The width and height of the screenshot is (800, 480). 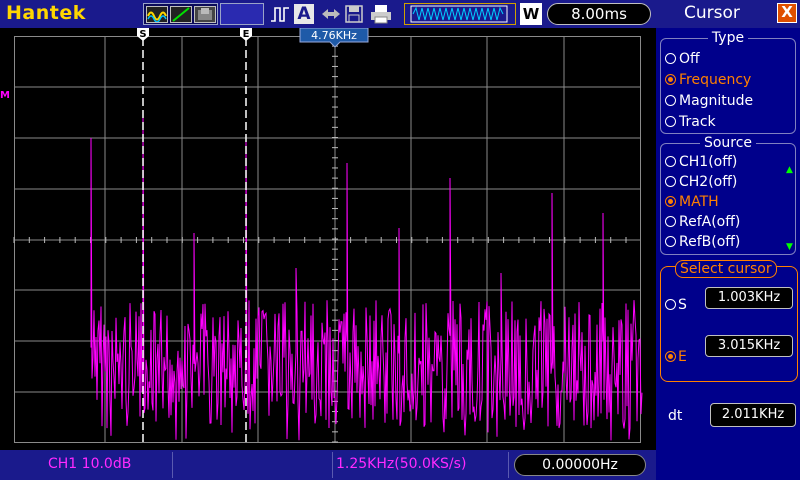 What do you see at coordinates (789, 170) in the screenshot?
I see `scroll-up-icon: ▲` at bounding box center [789, 170].